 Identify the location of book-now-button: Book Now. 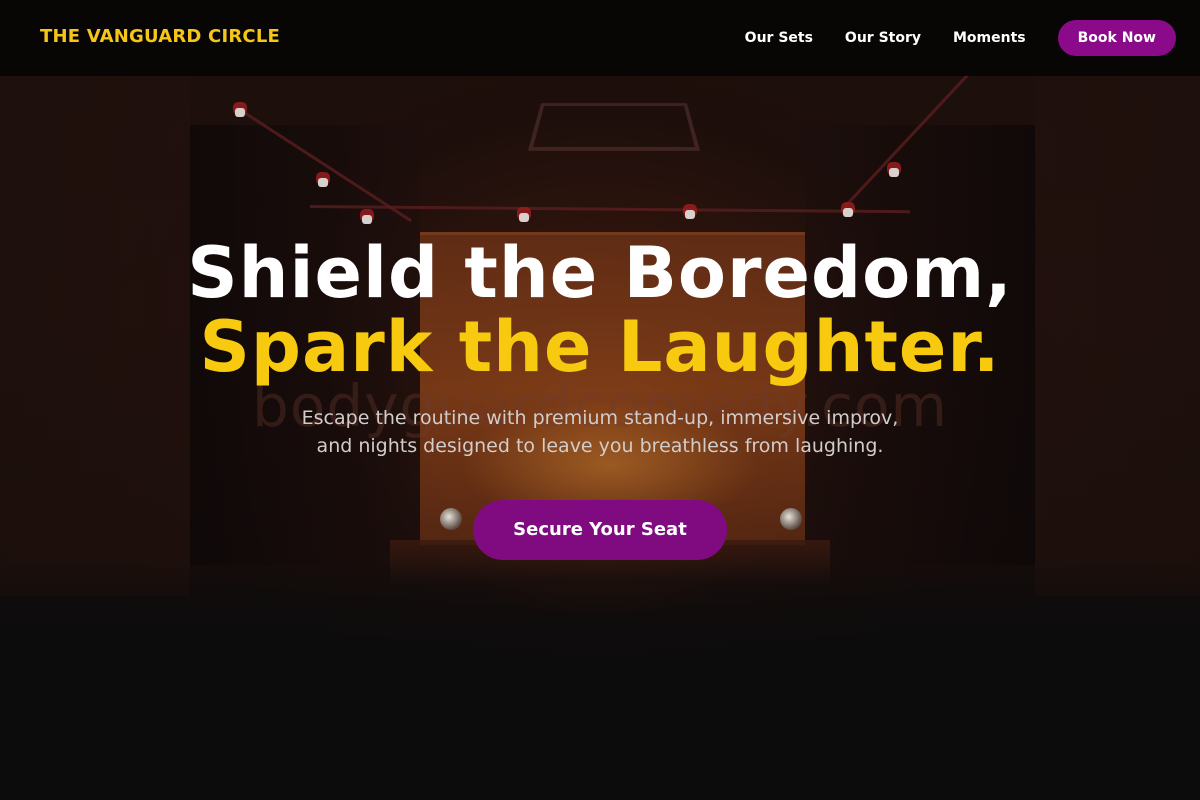
(1116, 38).